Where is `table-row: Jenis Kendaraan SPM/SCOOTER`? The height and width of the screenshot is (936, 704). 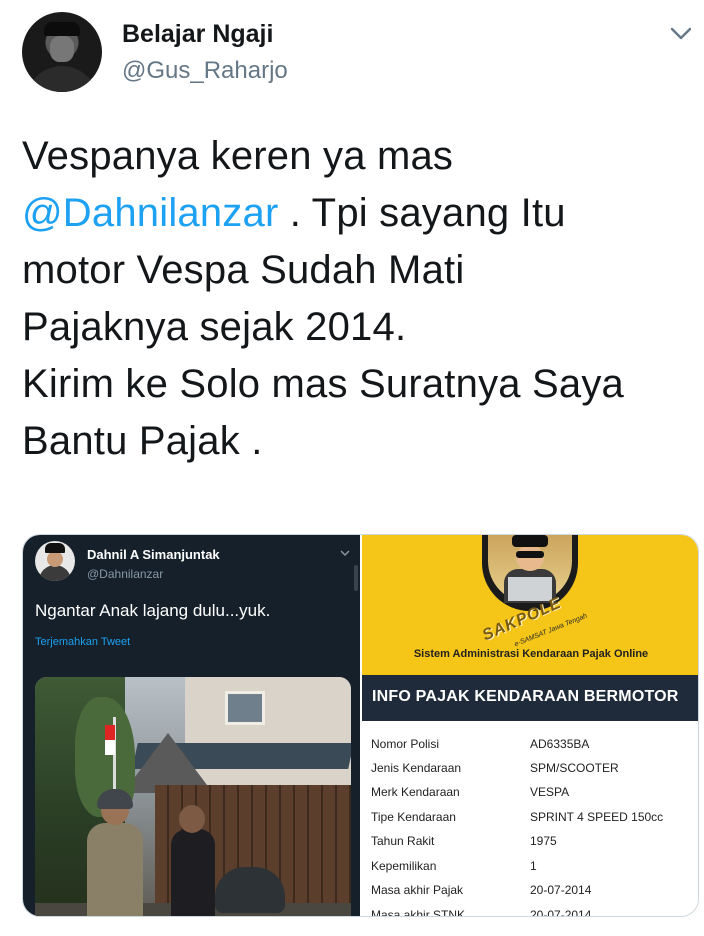 table-row: Jenis Kendaraan SPM/SCOOTER is located at coordinates (530, 767).